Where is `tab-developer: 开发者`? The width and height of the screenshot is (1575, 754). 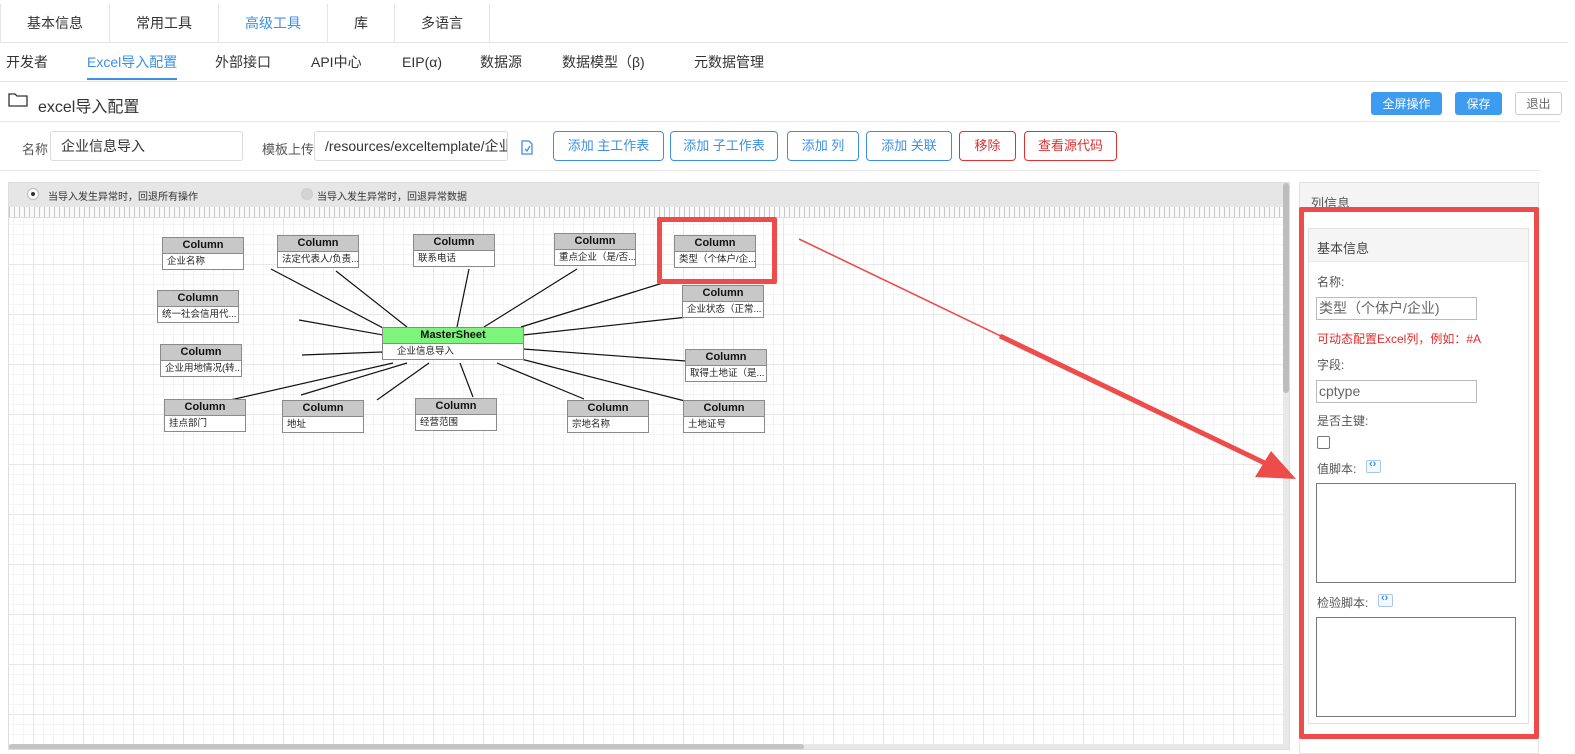 tab-developer: 开发者 is located at coordinates (27, 62).